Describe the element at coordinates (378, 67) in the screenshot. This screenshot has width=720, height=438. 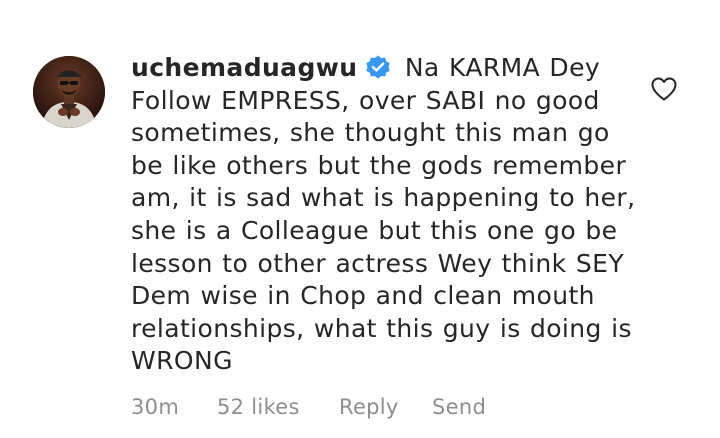
I see `verified-badge-icon` at that location.